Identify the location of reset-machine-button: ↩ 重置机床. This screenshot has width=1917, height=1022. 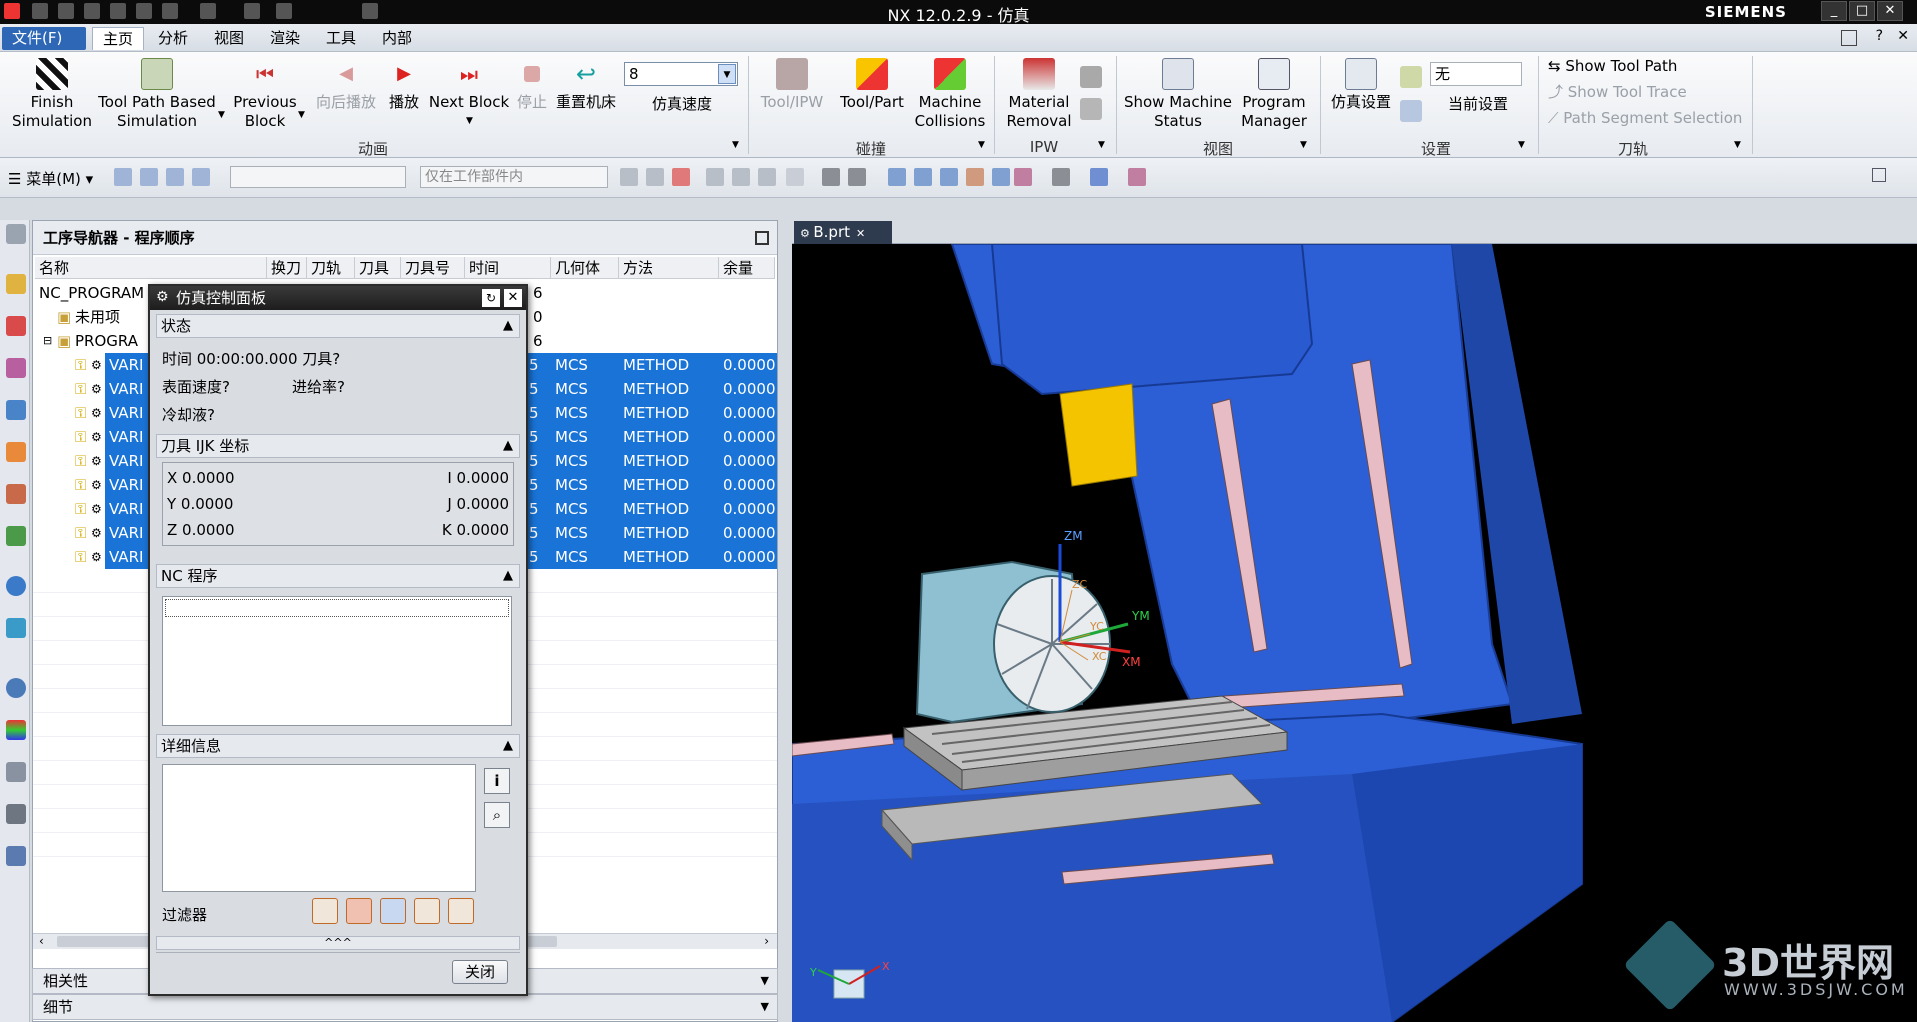
(586, 85).